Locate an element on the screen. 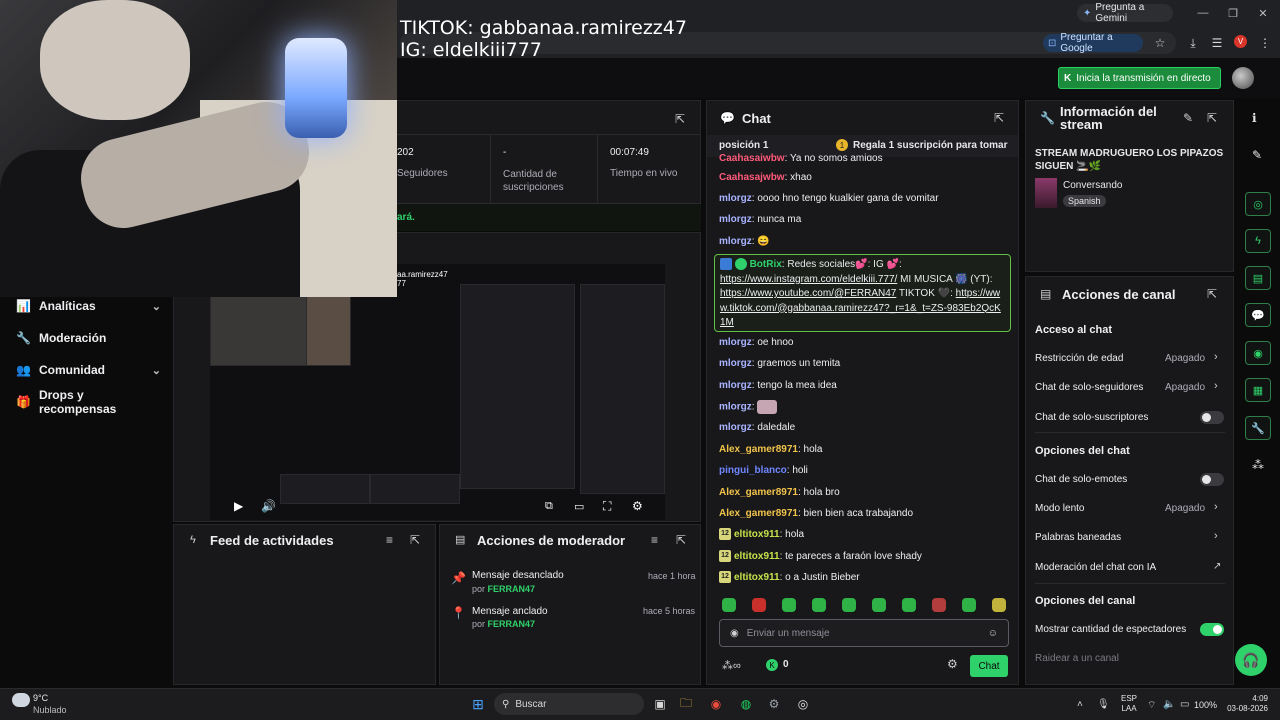 The image size is (1280, 720). emotes-only-toggle is located at coordinates (1212, 479).